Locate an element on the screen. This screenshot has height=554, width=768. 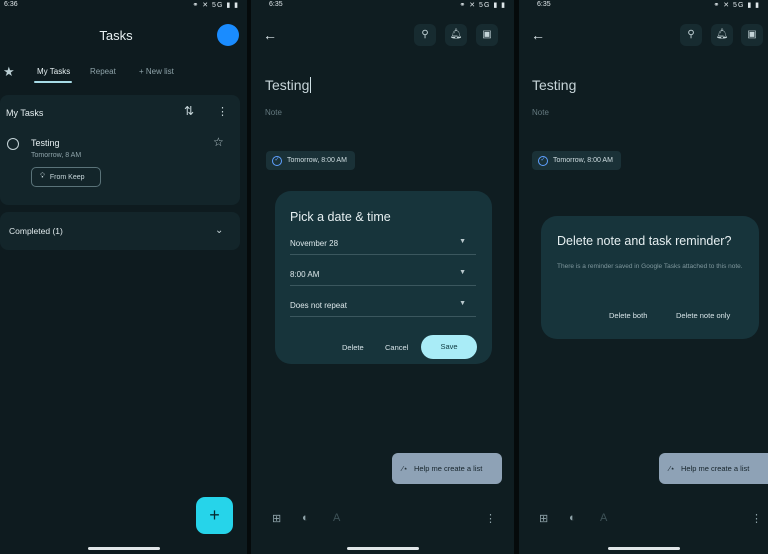
plus-icon: + is located at coordinates (214, 515).